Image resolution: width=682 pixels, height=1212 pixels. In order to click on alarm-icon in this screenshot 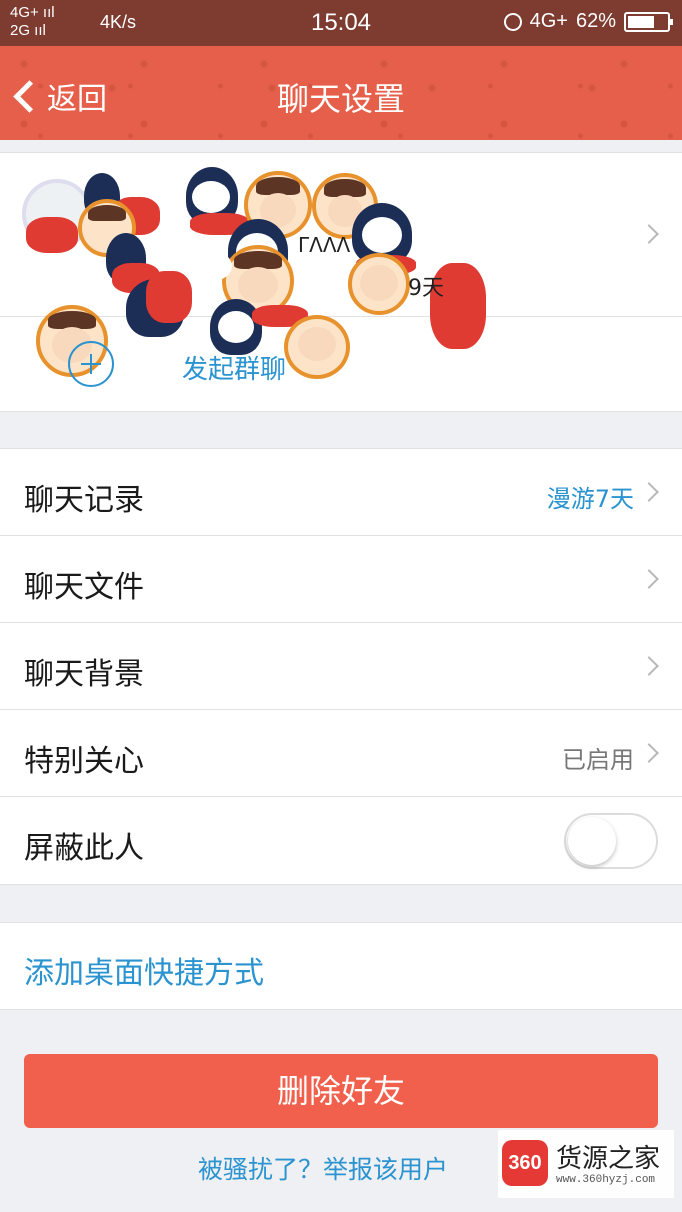, I will do `click(512, 21)`.